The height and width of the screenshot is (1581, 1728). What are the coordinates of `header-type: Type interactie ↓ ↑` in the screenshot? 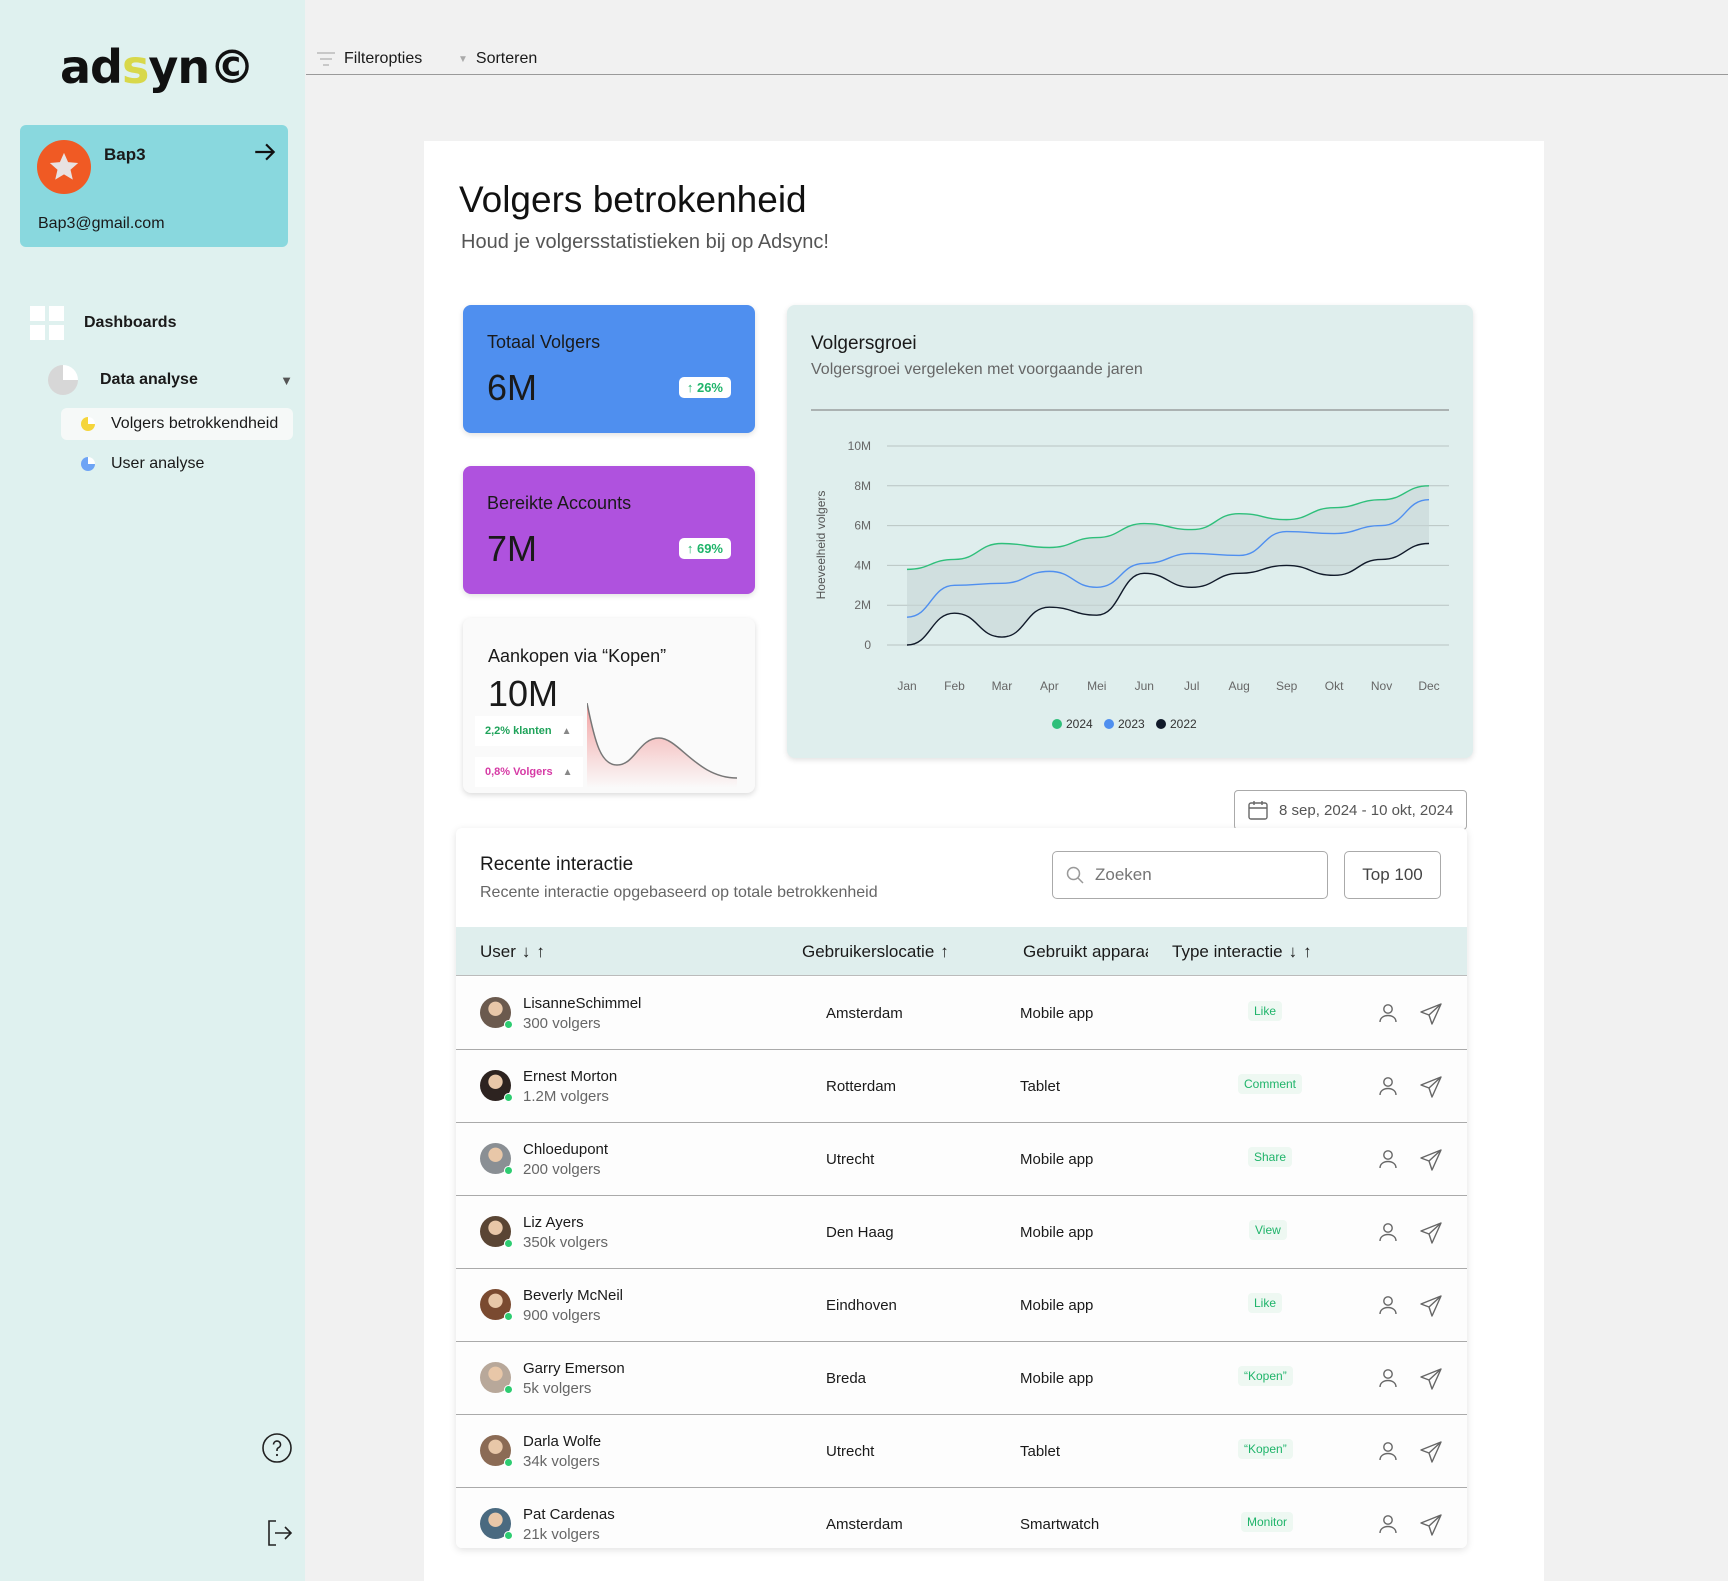 It's located at (1242, 952).